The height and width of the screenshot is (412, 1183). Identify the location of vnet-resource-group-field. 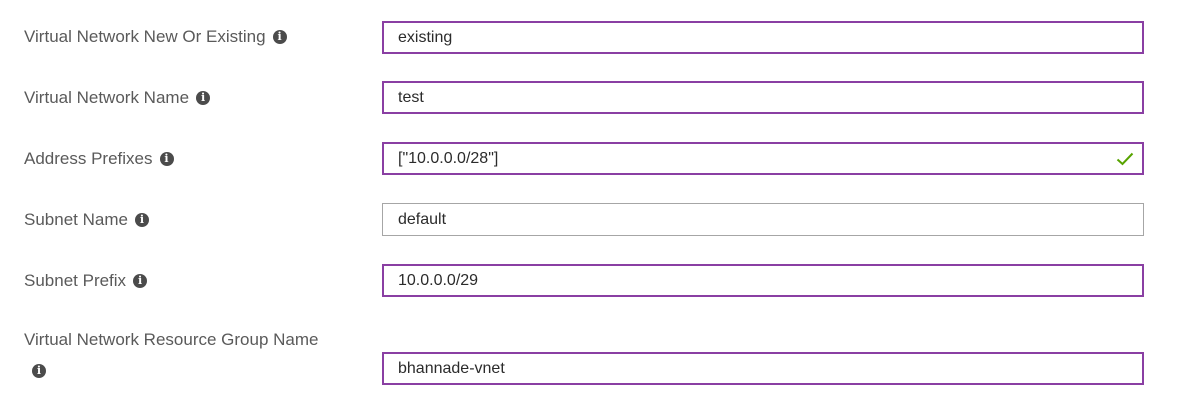
(763, 368).